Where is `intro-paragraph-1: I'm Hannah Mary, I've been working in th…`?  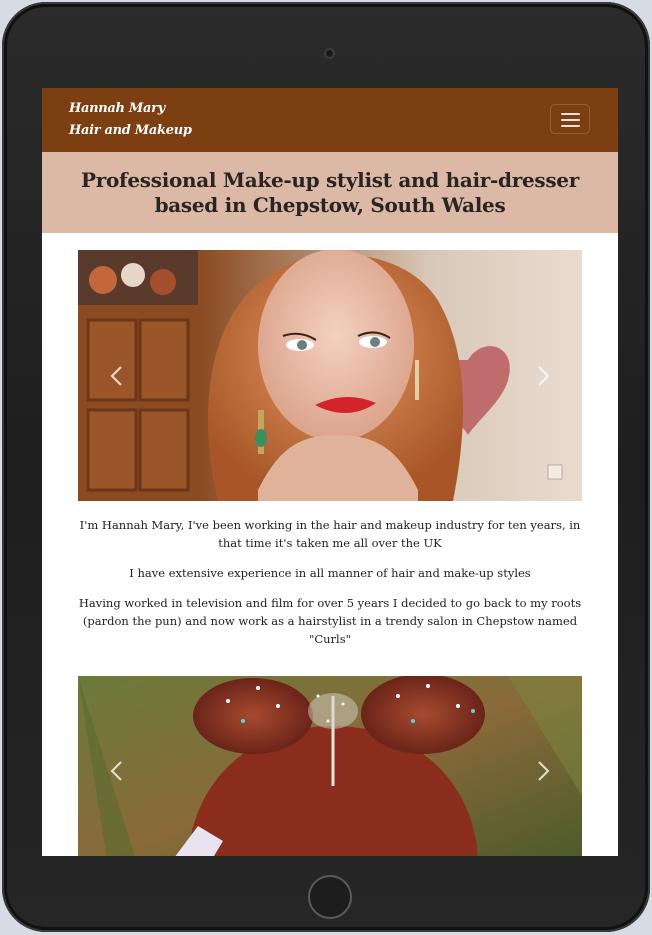 intro-paragraph-1: I'm Hannah Mary, I've been working in th… is located at coordinates (330, 534).